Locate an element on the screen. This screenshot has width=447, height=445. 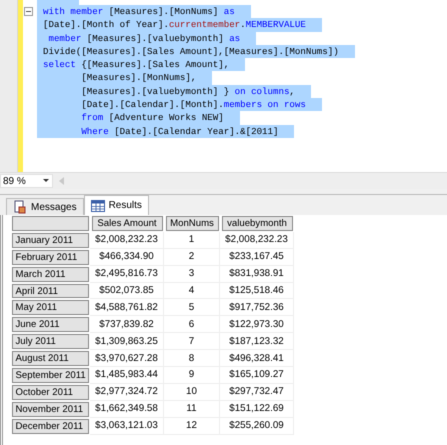
table-cell: $297,732.47 is located at coordinates (257, 392).